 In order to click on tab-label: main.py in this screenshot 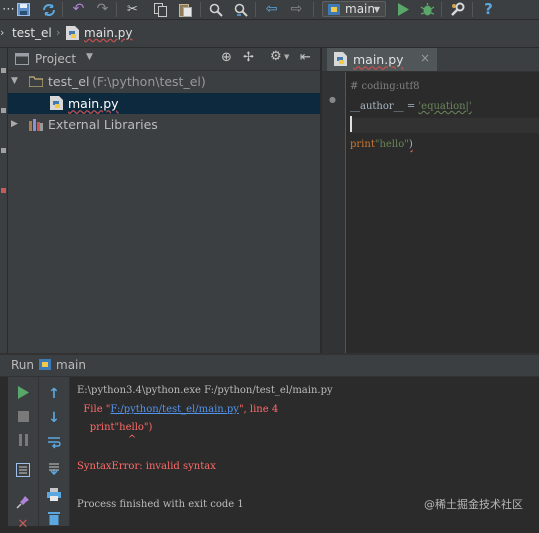, I will do `click(378, 59)`.